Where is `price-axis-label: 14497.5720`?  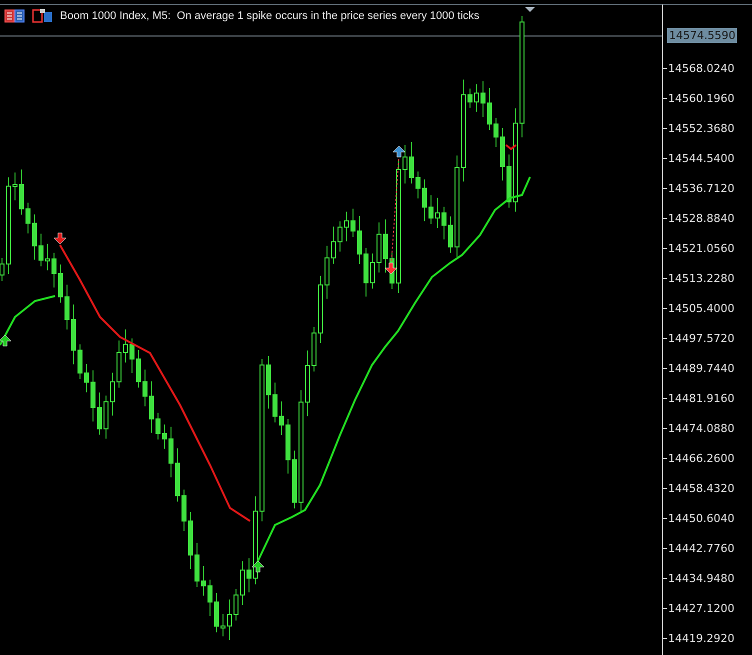
price-axis-label: 14497.5720 is located at coordinates (701, 338).